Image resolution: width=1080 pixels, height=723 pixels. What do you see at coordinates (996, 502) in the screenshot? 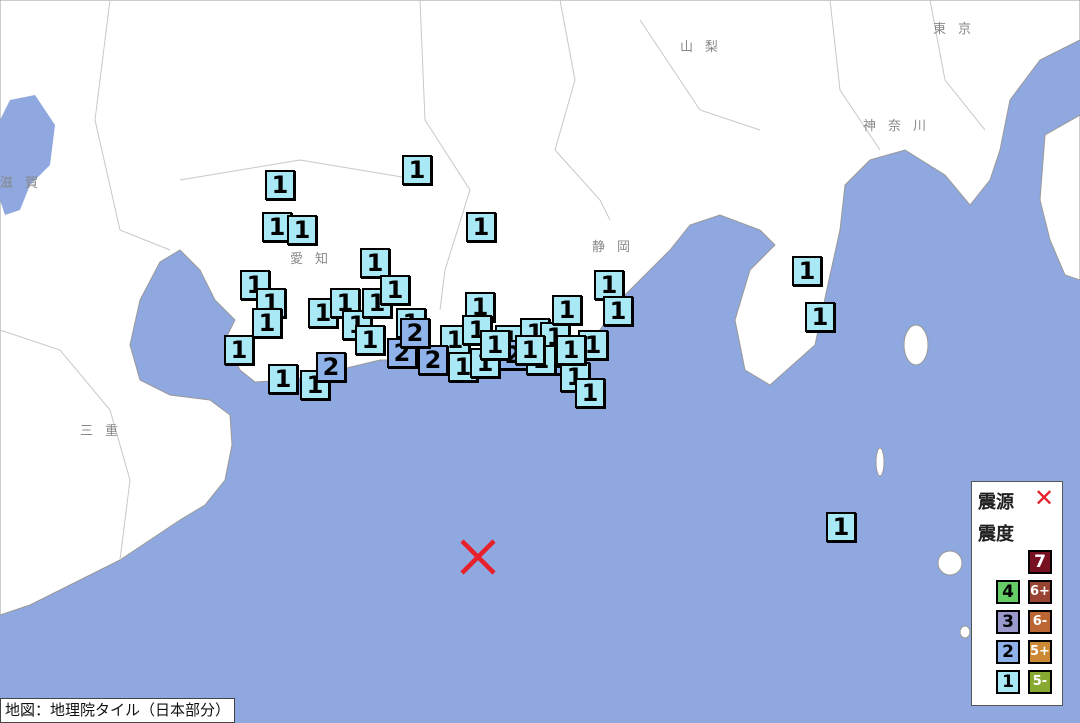
I see `legend-epicenter-label: 震源` at bounding box center [996, 502].